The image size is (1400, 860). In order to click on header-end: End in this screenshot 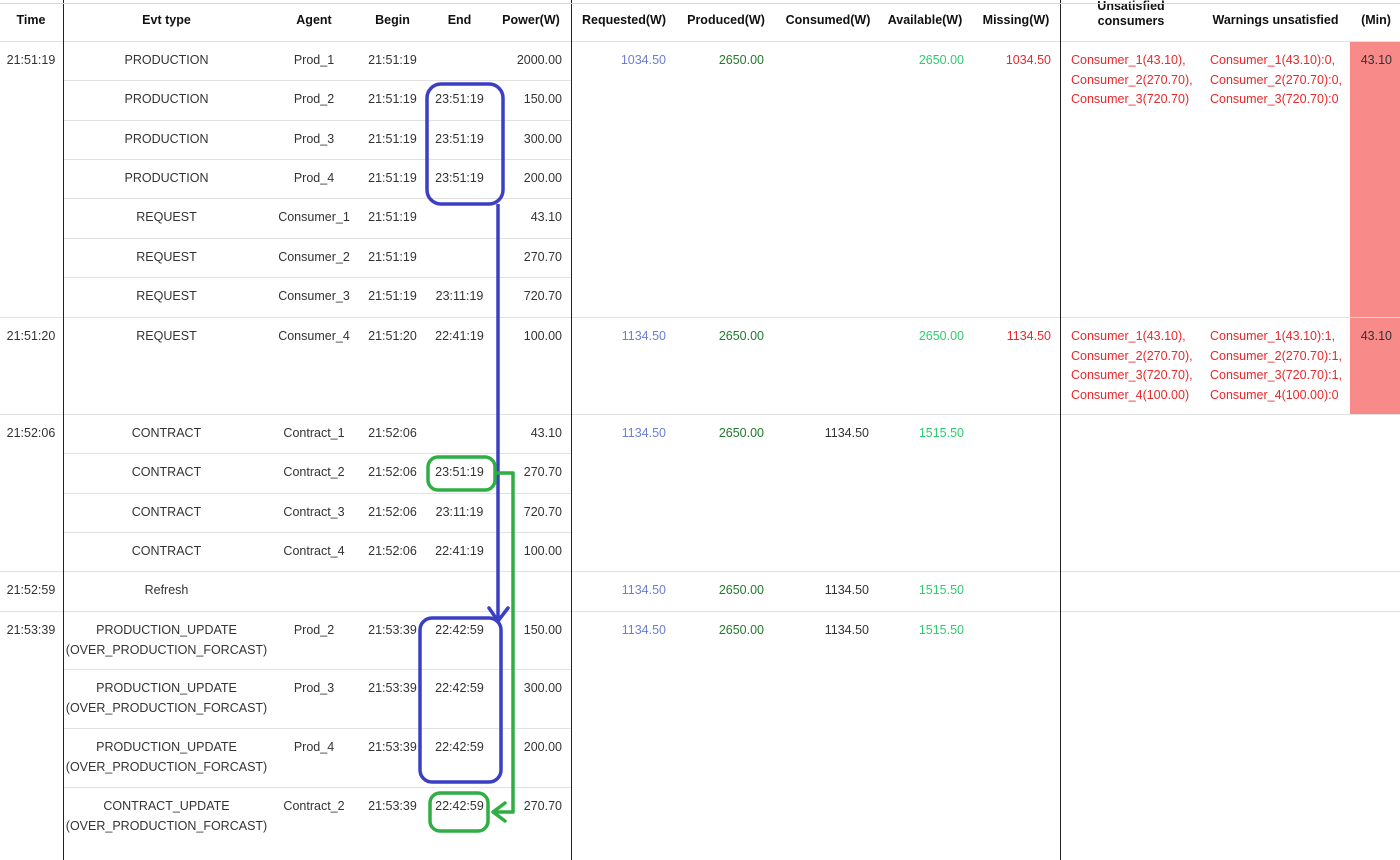, I will do `click(459, 20)`.